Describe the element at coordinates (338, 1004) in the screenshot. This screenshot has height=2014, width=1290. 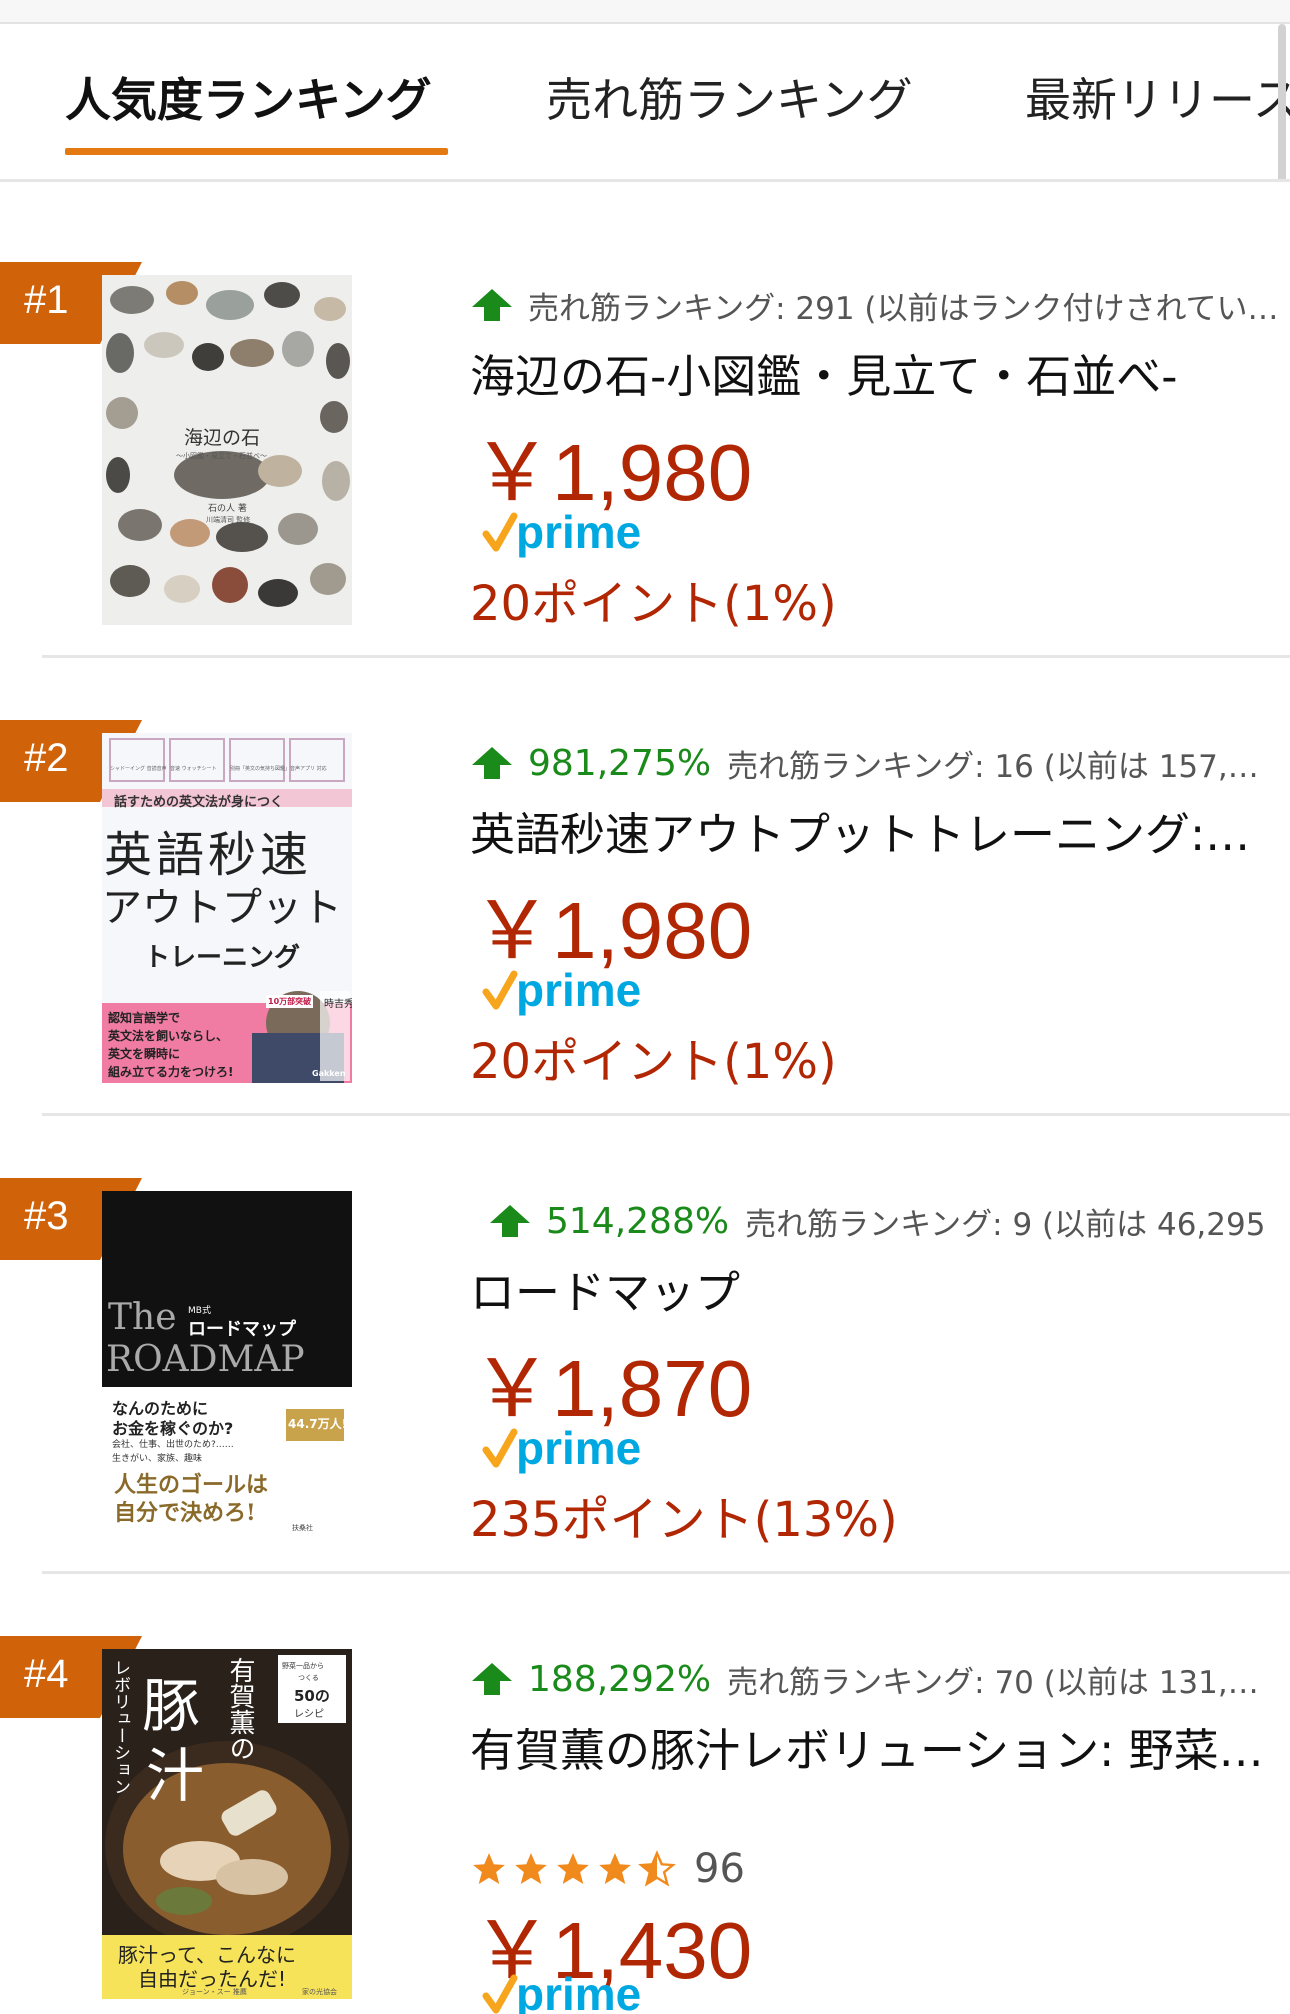
I see `cover-author: 時吉秀弥` at that location.